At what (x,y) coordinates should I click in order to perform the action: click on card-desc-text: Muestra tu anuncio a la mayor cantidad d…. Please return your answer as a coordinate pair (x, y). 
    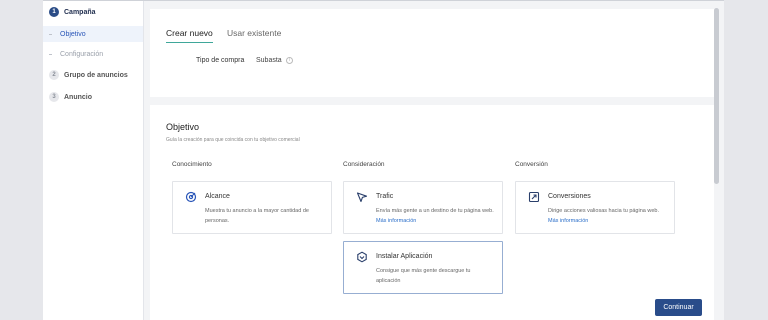
    Looking at the image, I should click on (257, 216).